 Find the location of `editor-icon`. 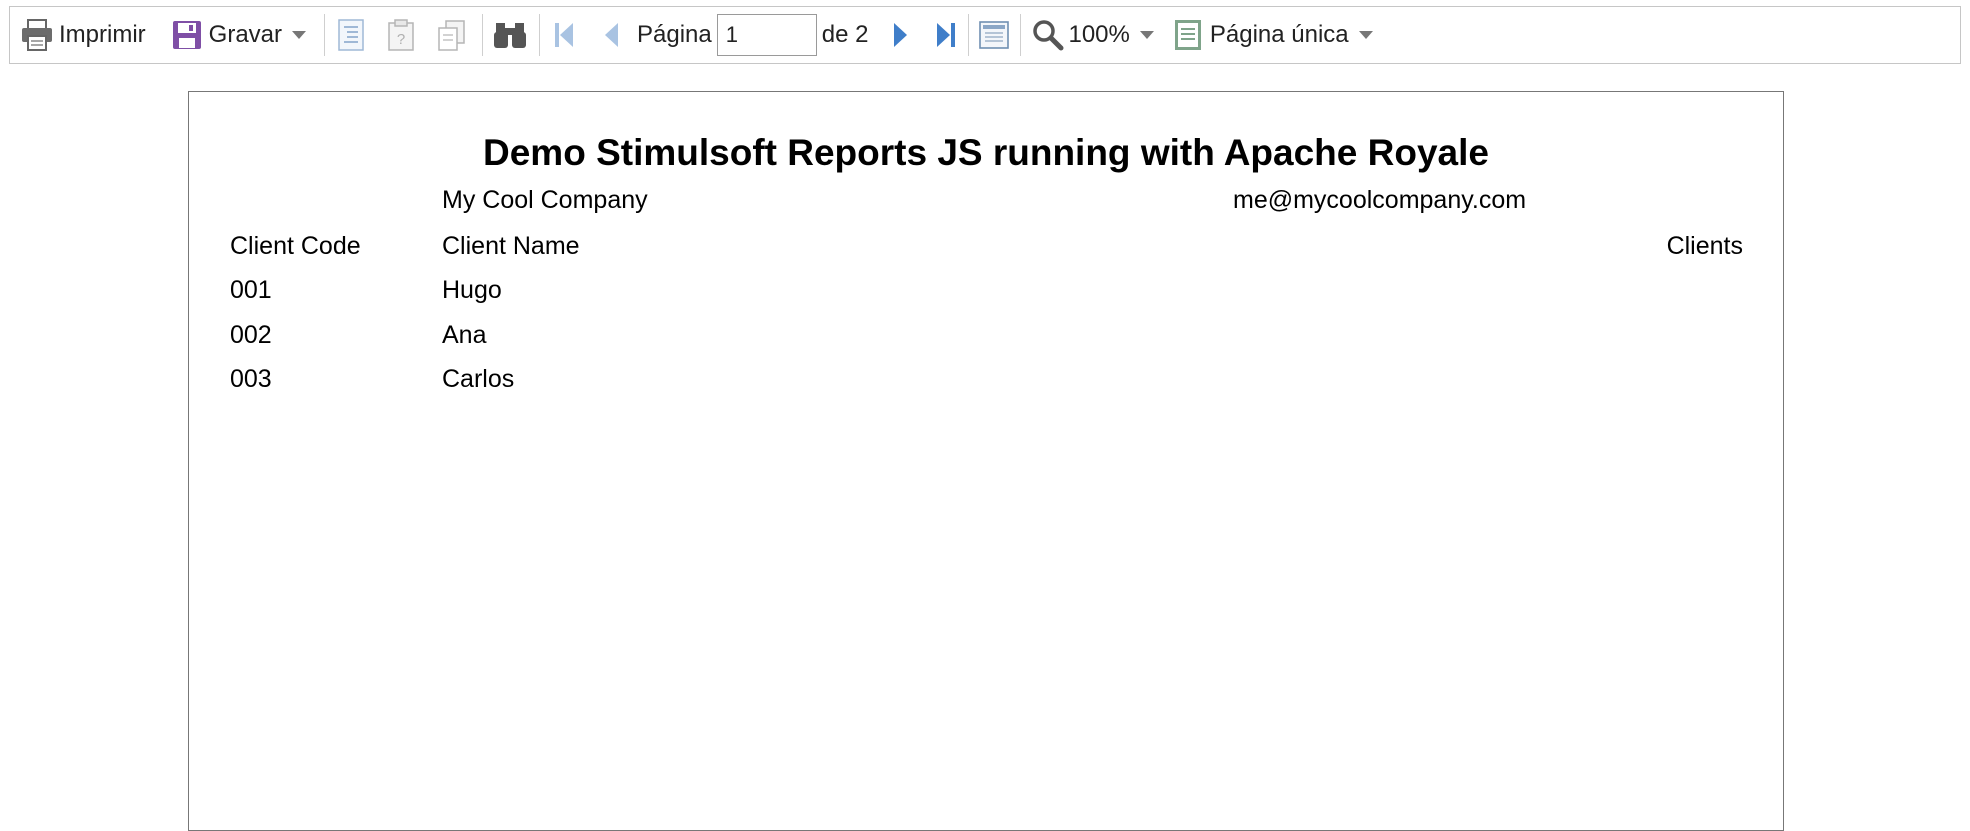

editor-icon is located at coordinates (452, 35).